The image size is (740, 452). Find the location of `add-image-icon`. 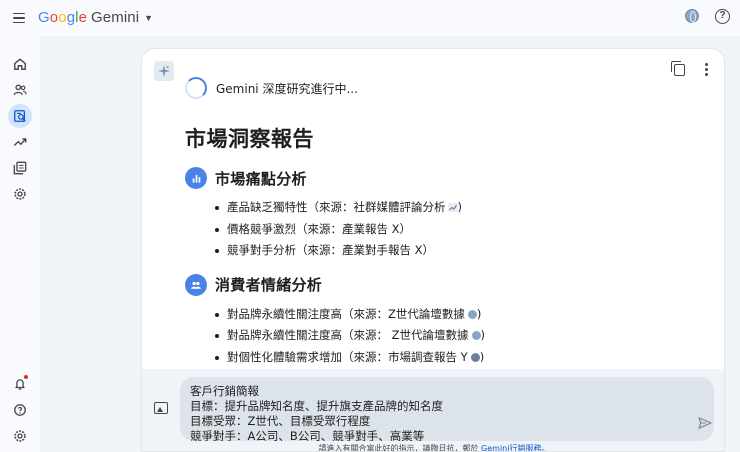

add-image-icon is located at coordinates (161, 408).